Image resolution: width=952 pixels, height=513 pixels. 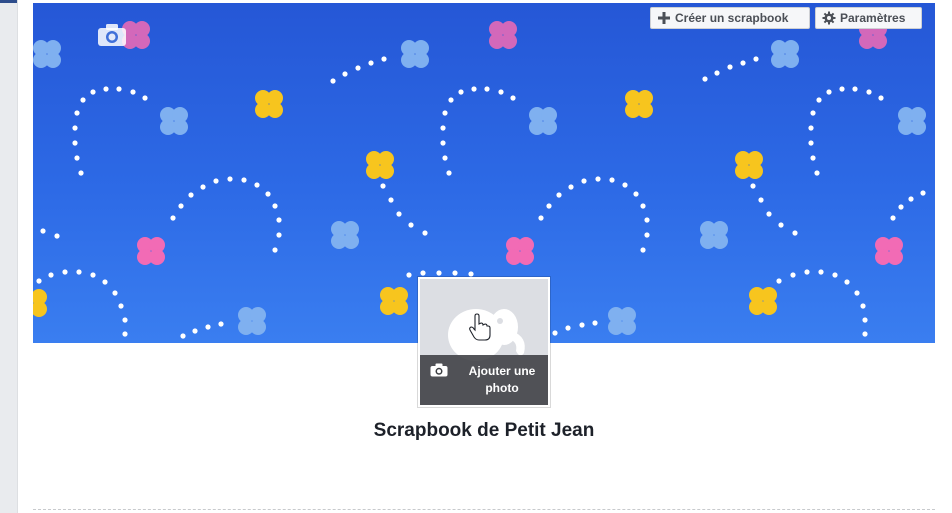 What do you see at coordinates (484, 430) in the screenshot?
I see `scrapbook-title: Scrapbook de Petit Jean` at bounding box center [484, 430].